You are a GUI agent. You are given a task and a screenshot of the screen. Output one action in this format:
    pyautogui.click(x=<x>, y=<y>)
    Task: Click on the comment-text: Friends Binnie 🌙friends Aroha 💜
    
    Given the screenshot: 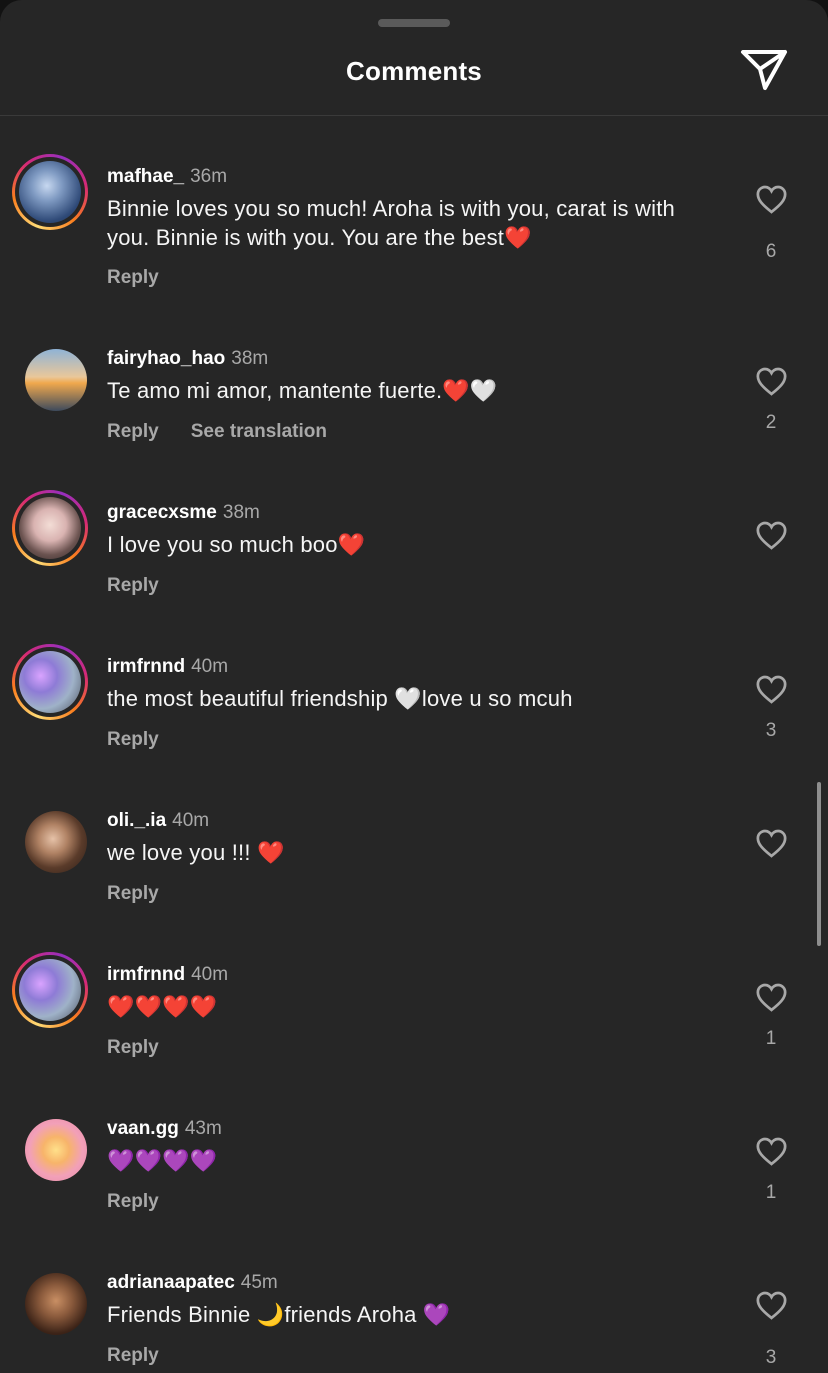 What is the action you would take?
    pyautogui.click(x=279, y=1314)
    